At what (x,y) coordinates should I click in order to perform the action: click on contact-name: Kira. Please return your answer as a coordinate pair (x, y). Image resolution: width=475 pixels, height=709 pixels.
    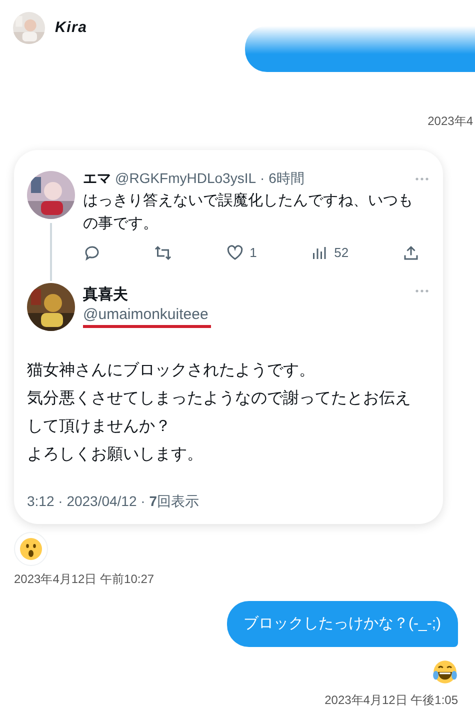
    Looking at the image, I should click on (71, 28).